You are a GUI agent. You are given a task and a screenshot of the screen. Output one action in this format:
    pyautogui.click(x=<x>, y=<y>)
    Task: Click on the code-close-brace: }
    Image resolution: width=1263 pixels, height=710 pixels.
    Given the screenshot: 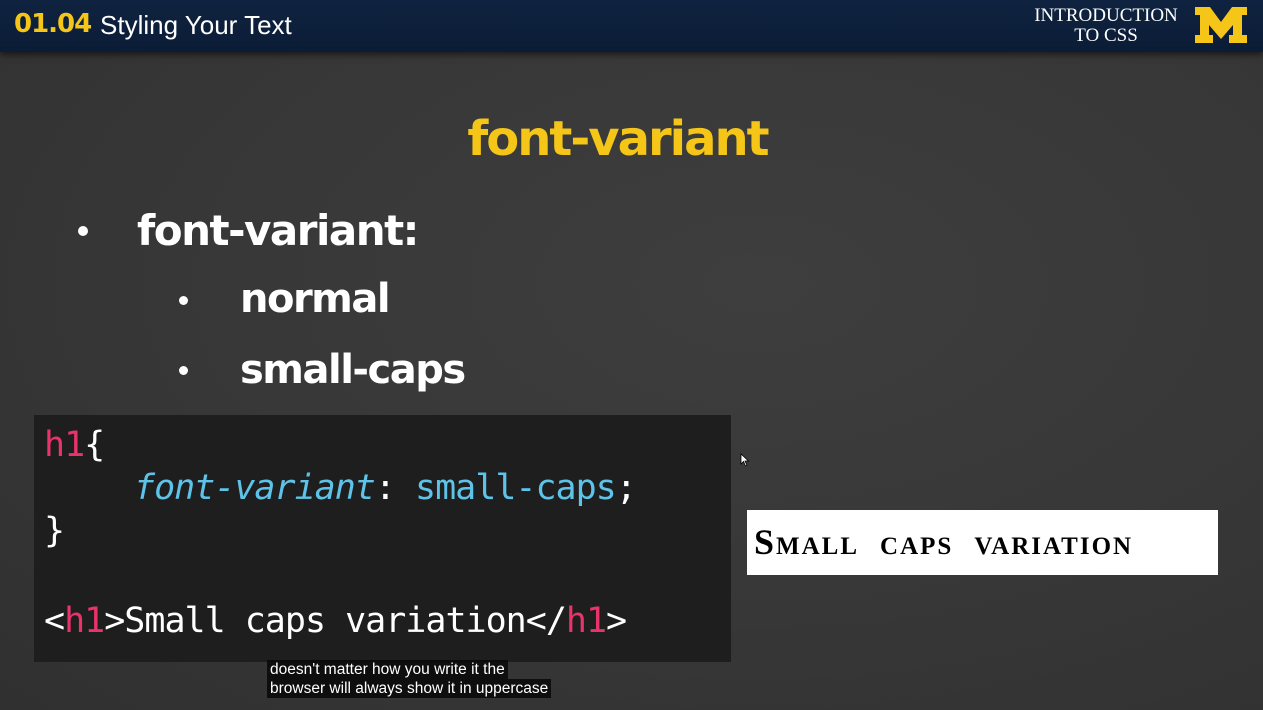 What is the action you would take?
    pyautogui.click(x=54, y=531)
    